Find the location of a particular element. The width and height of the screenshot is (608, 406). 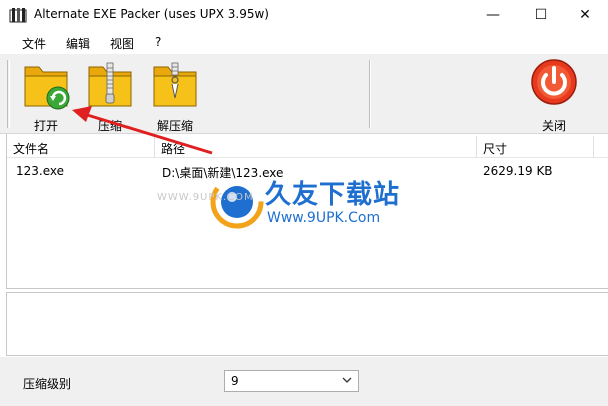

watermark-site-url-small: WWW.9UPK.COM is located at coordinates (205, 197).